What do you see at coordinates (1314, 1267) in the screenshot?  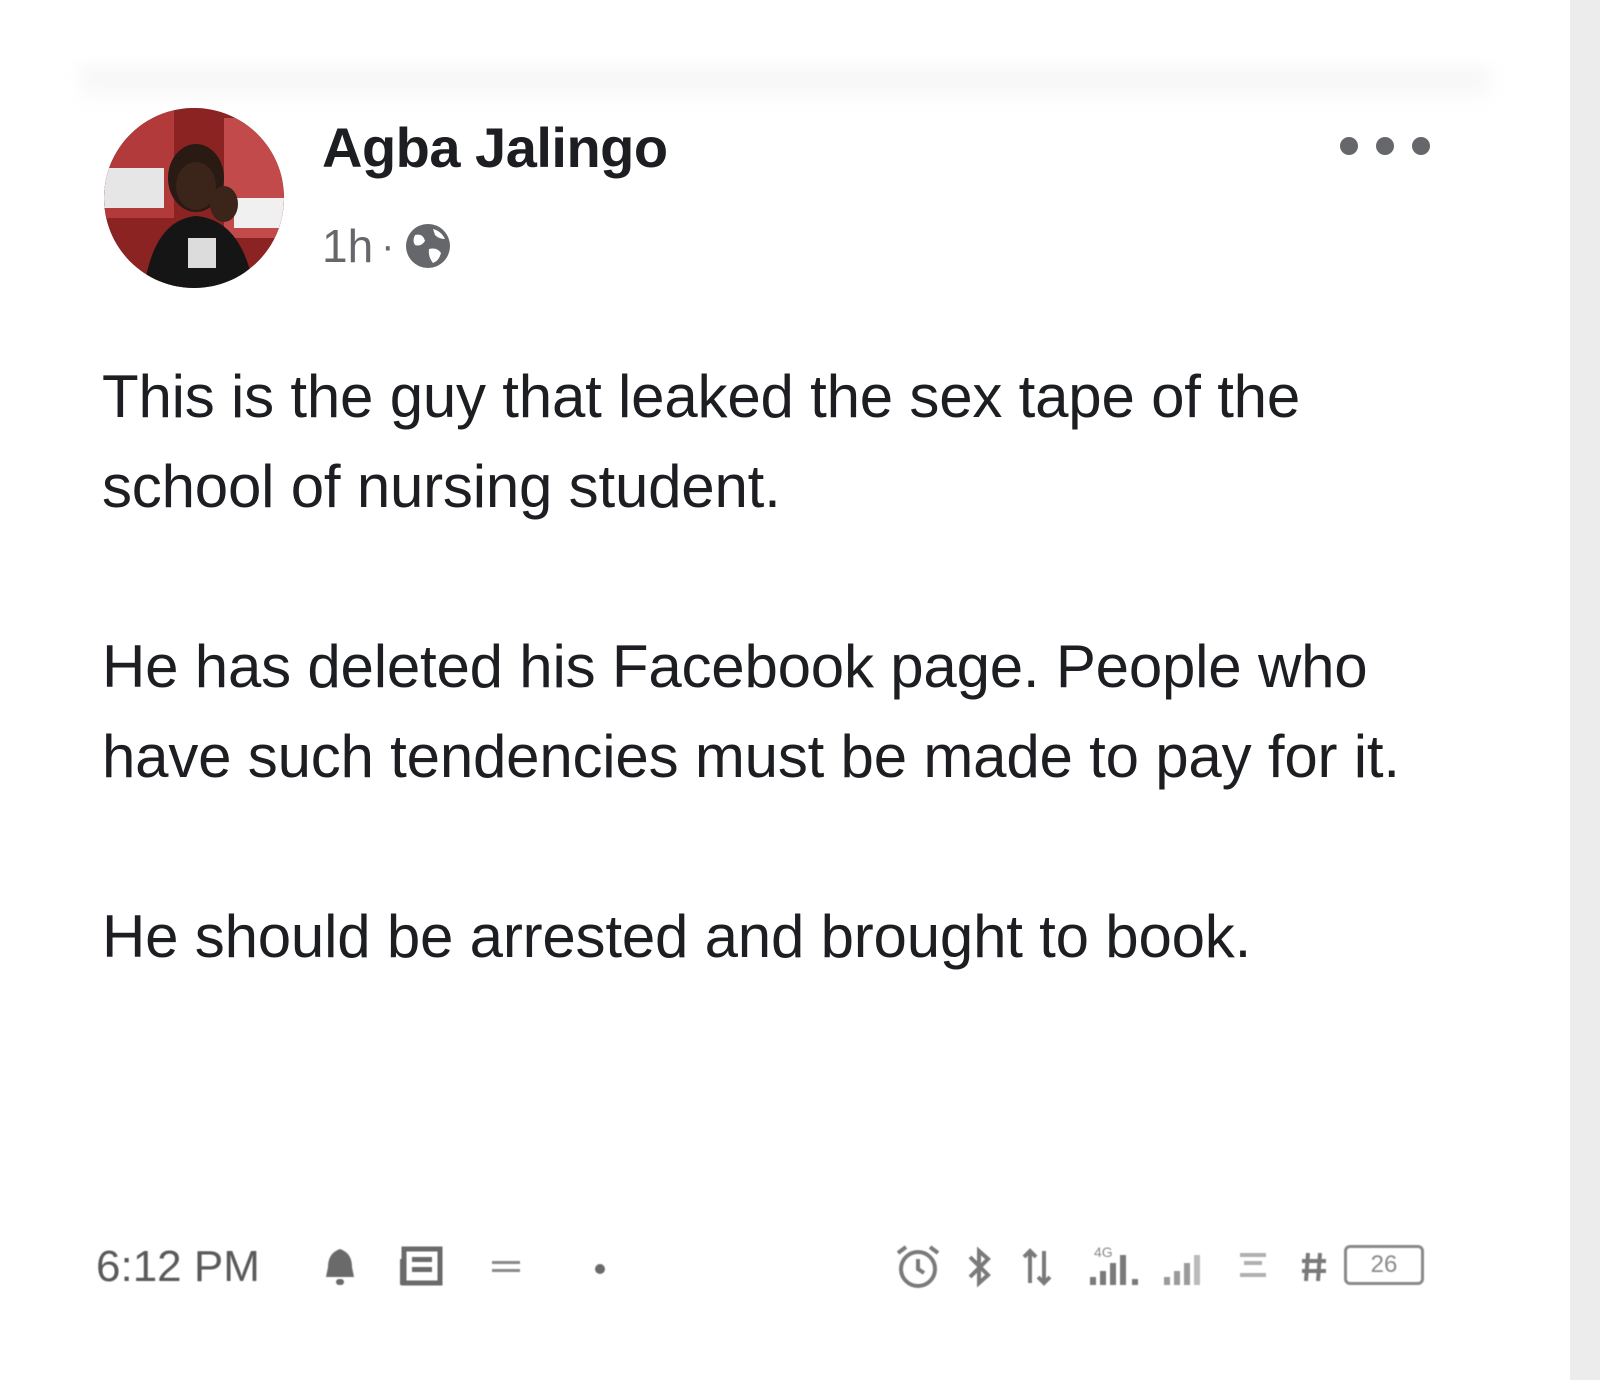 I see `hotspot-icon` at bounding box center [1314, 1267].